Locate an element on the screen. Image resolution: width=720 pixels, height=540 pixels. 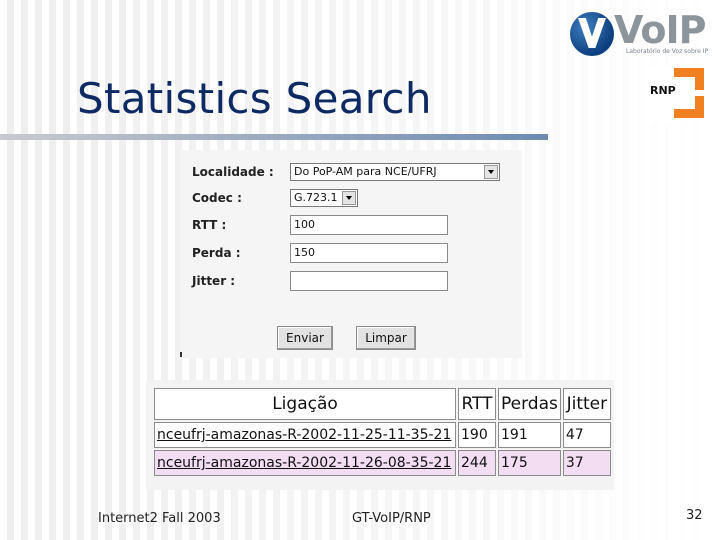
perdas-cell: 191 is located at coordinates (529, 435).